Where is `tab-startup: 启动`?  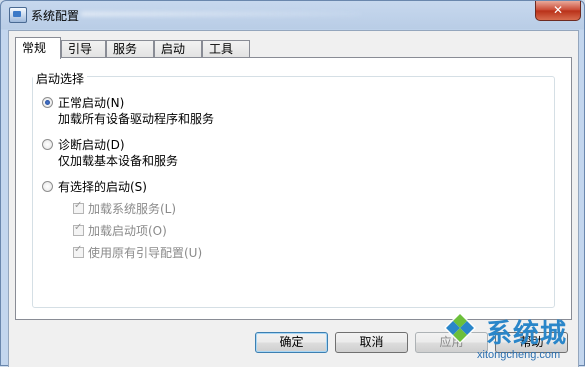
tab-startup: 启动 is located at coordinates (178, 48).